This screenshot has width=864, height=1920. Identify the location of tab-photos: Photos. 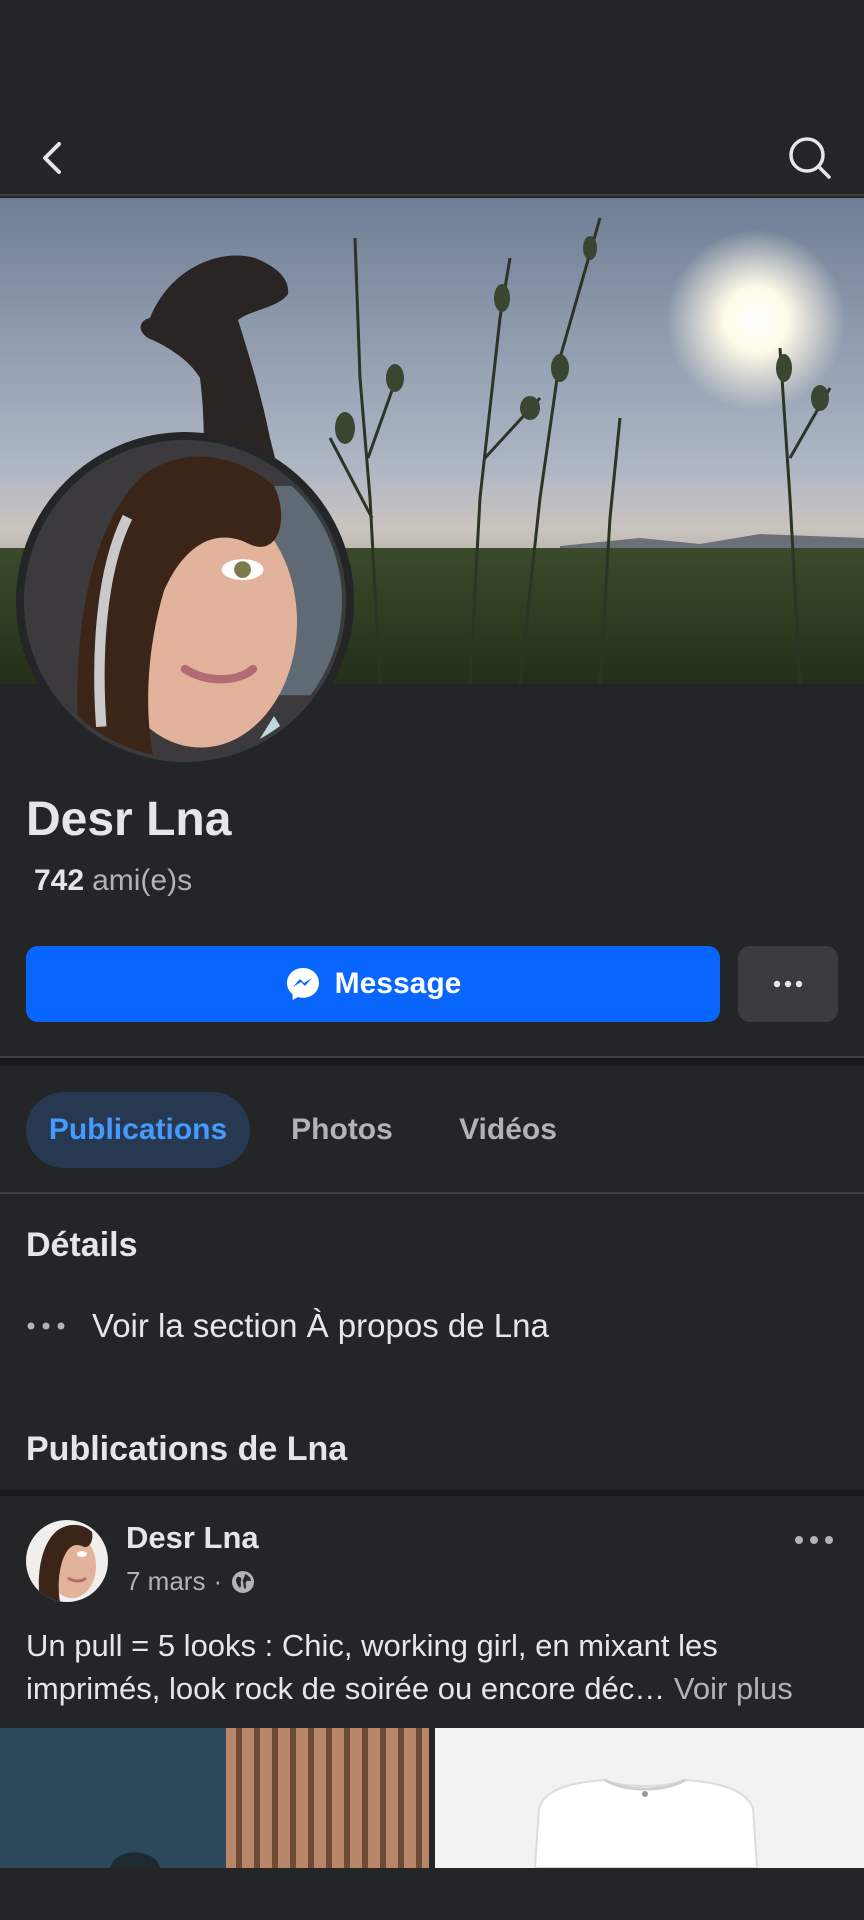
(342, 1130).